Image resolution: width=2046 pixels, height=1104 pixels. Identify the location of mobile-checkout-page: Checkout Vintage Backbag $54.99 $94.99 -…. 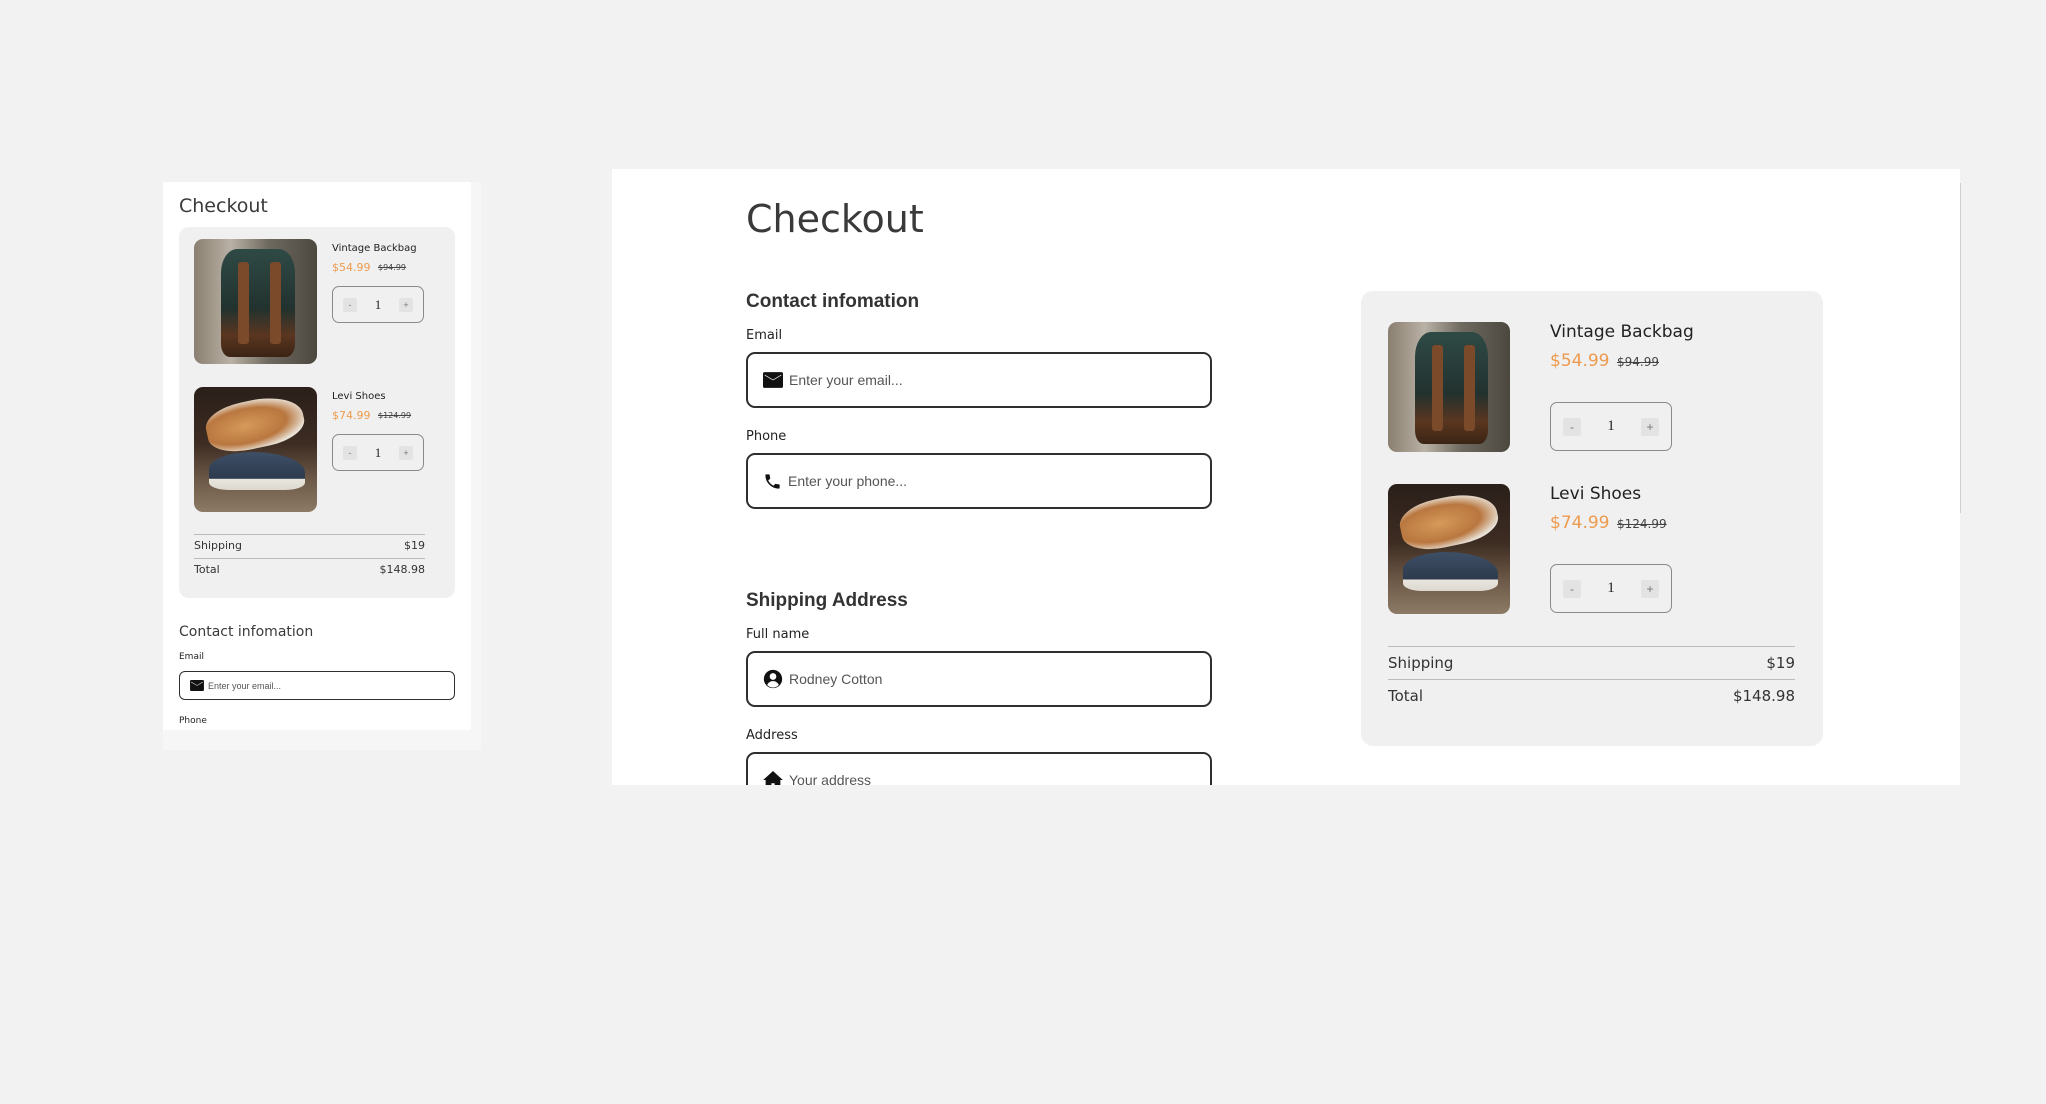
(317, 456).